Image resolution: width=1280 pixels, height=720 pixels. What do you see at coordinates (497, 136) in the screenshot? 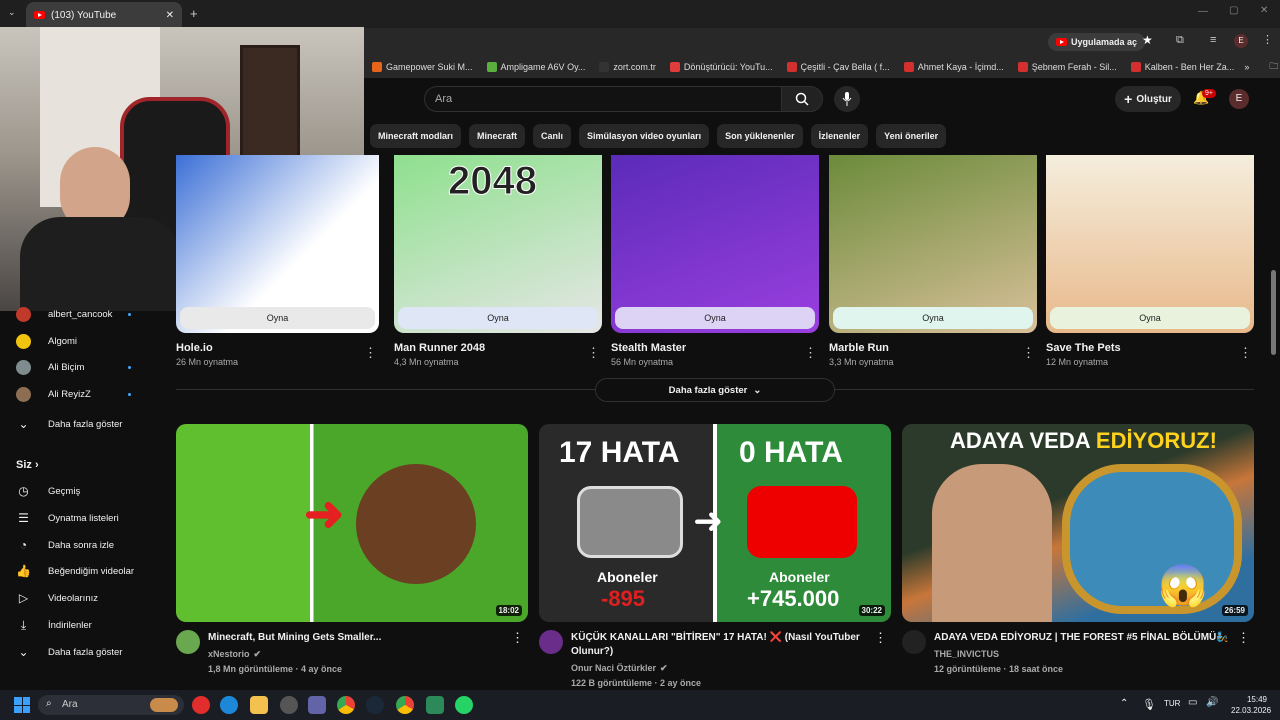
I see `chip-filter: Minecraft` at bounding box center [497, 136].